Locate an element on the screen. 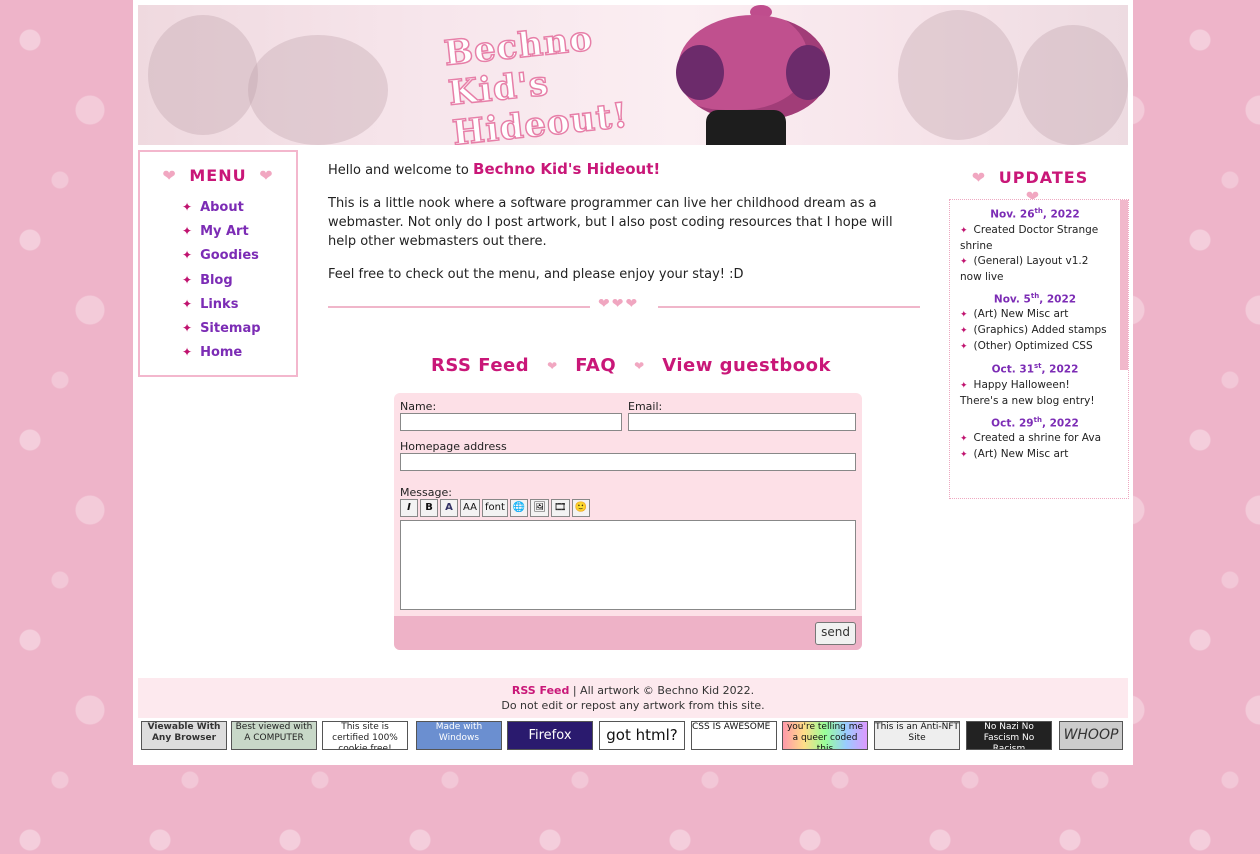 This screenshot has width=1260, height=854. badge-no-nazi: No Nazi No Fascism No Racism is located at coordinates (1009, 735).